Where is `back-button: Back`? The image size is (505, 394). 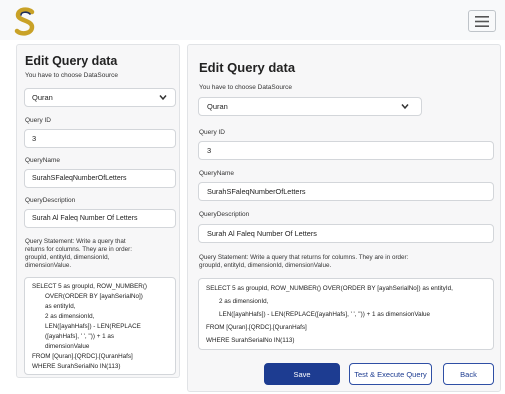 back-button: Back is located at coordinates (468, 374).